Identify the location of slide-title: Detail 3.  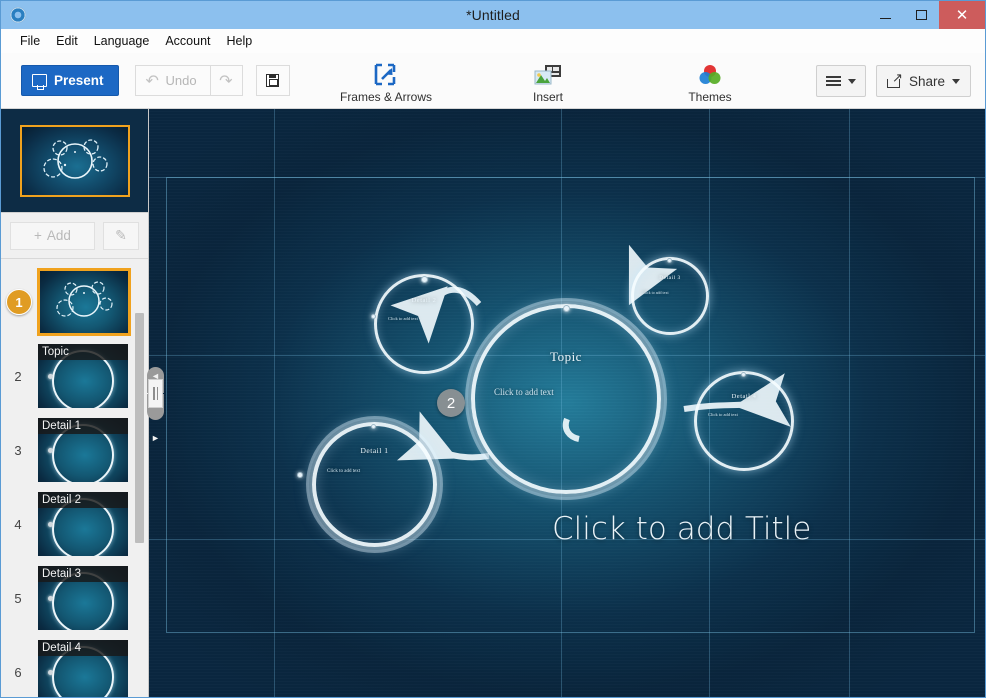
(83, 574).